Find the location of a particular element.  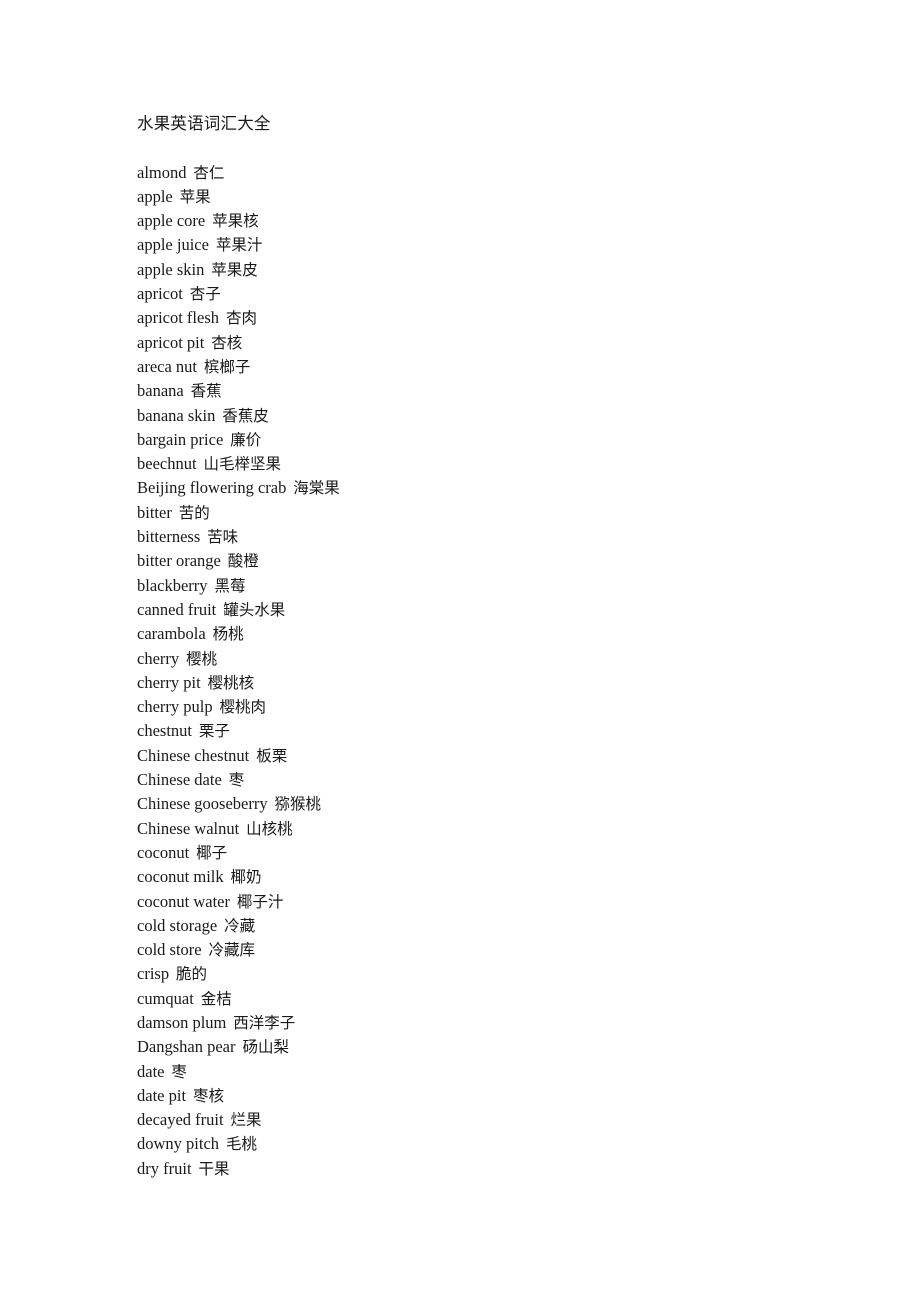

vocab-gloss: 海棠果 is located at coordinates (314, 488).